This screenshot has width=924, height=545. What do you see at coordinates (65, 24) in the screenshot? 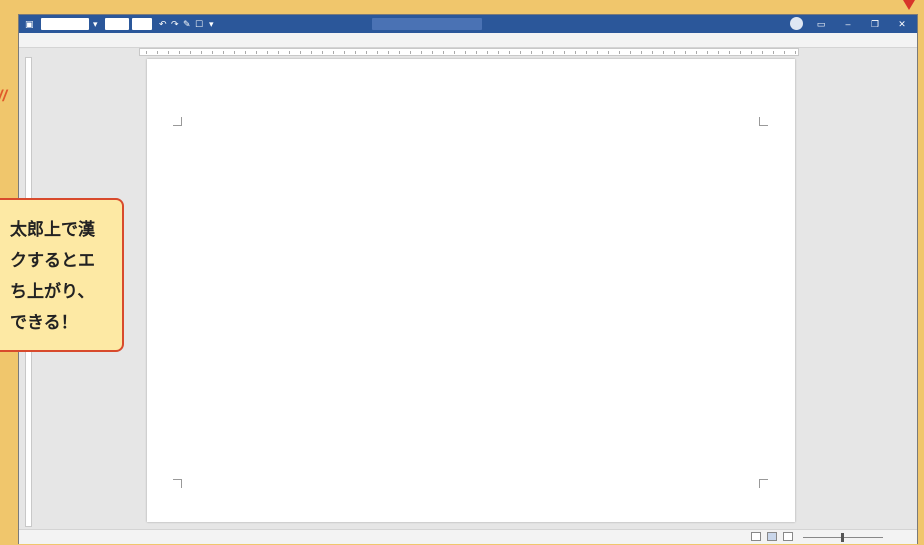
I see `autosave-box` at bounding box center [65, 24].